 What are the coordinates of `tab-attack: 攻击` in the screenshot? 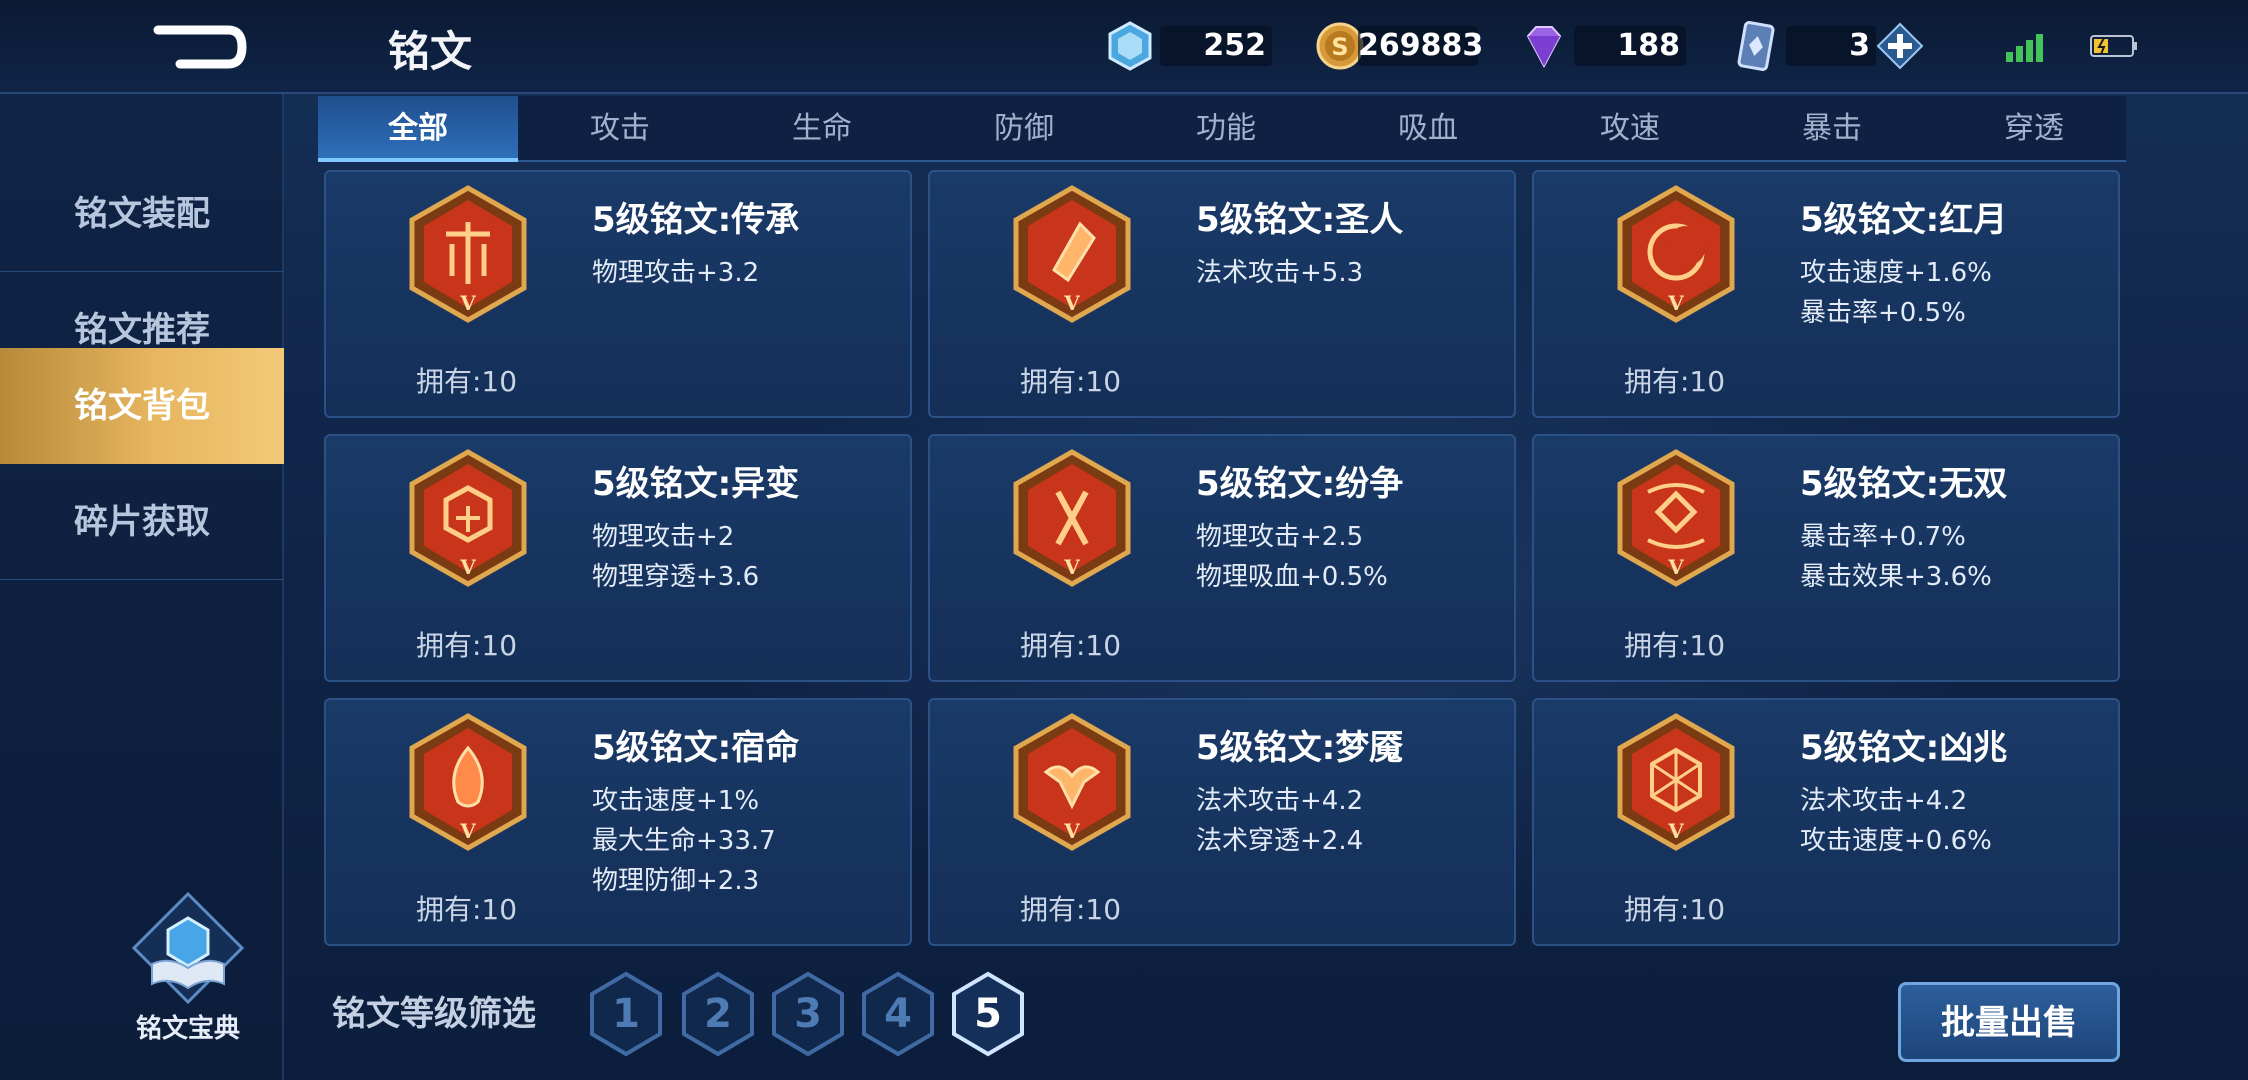 It's located at (620, 129).